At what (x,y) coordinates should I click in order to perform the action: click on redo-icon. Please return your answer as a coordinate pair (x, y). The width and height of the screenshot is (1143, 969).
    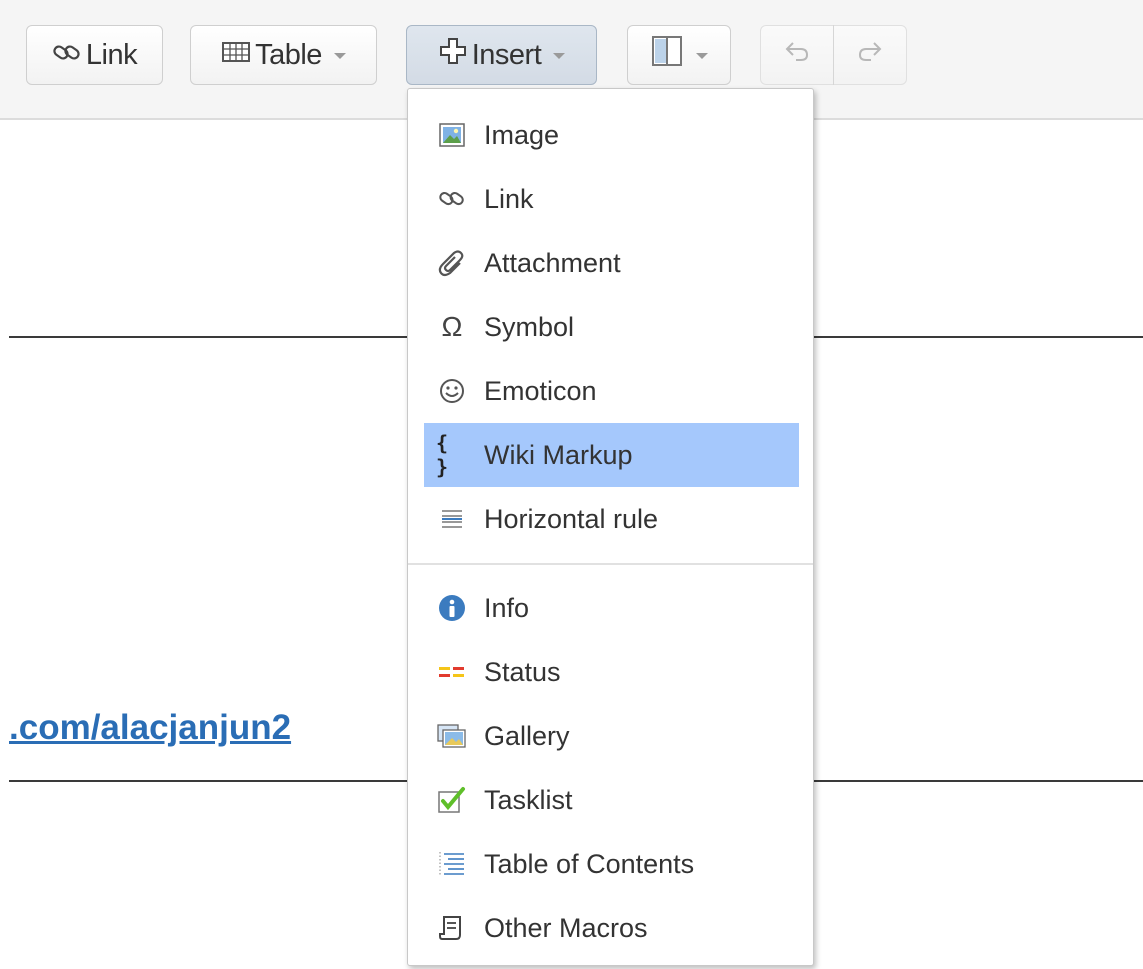
    Looking at the image, I should click on (870, 55).